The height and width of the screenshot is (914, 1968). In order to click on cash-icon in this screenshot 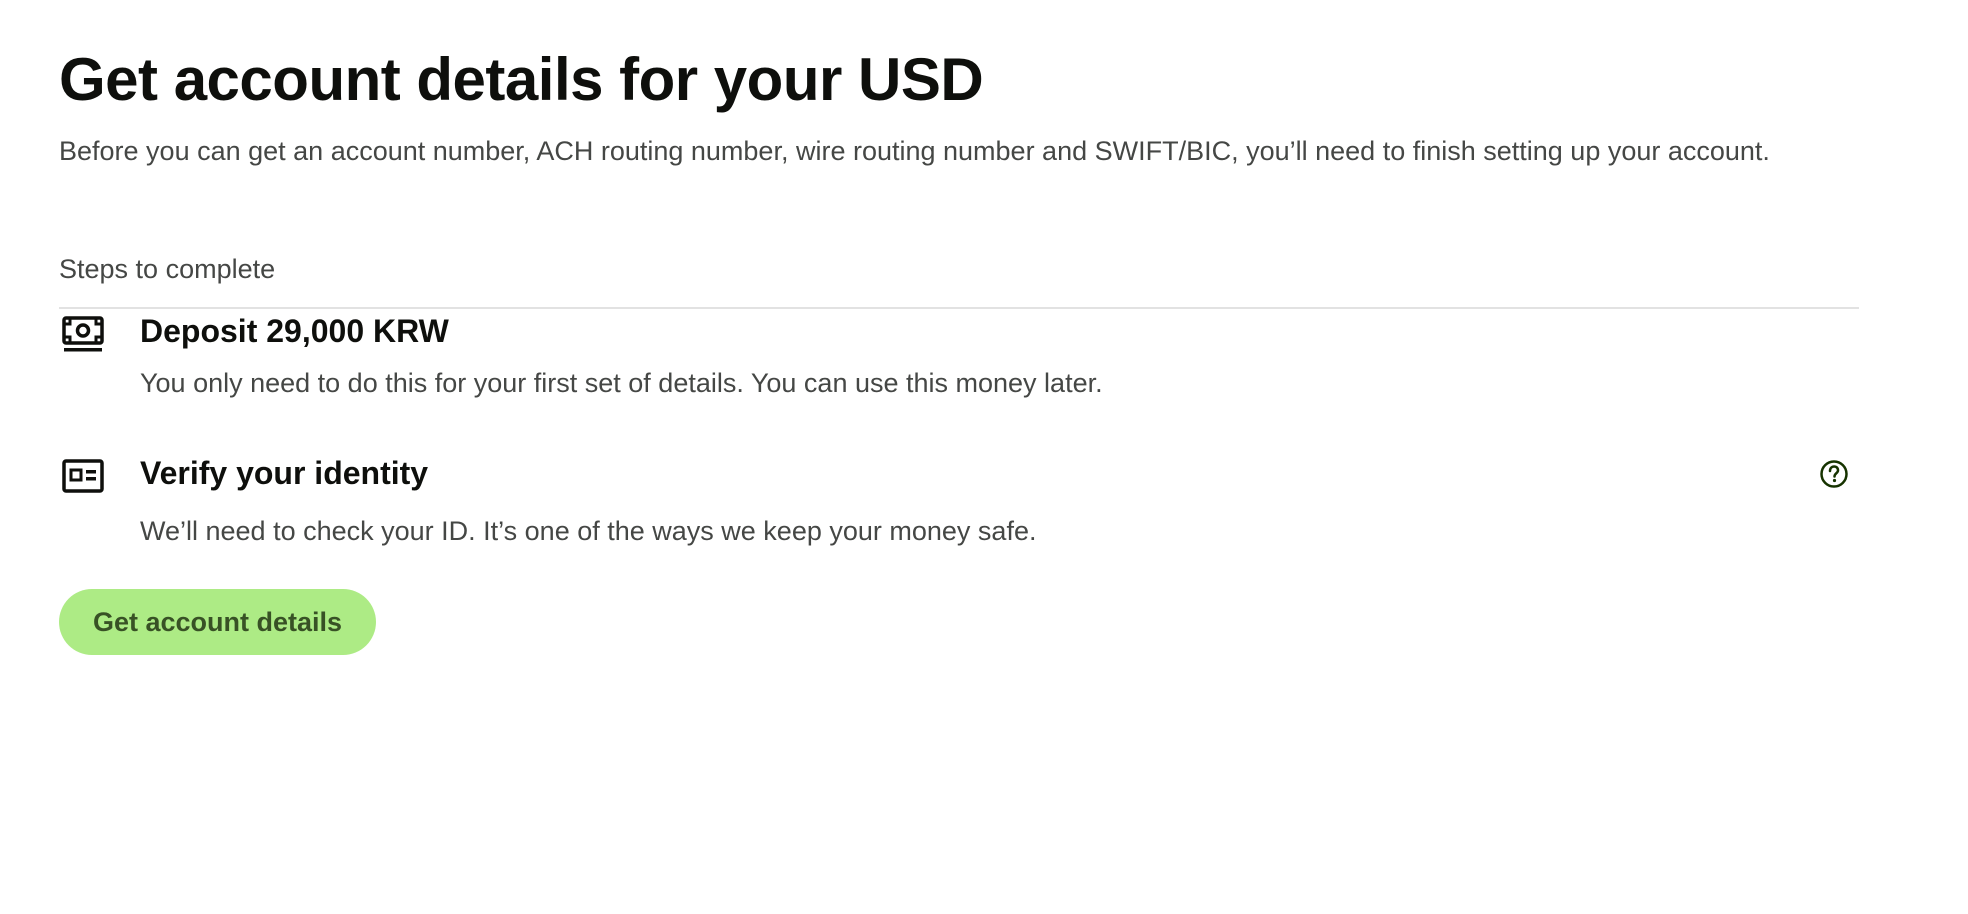, I will do `click(83, 336)`.